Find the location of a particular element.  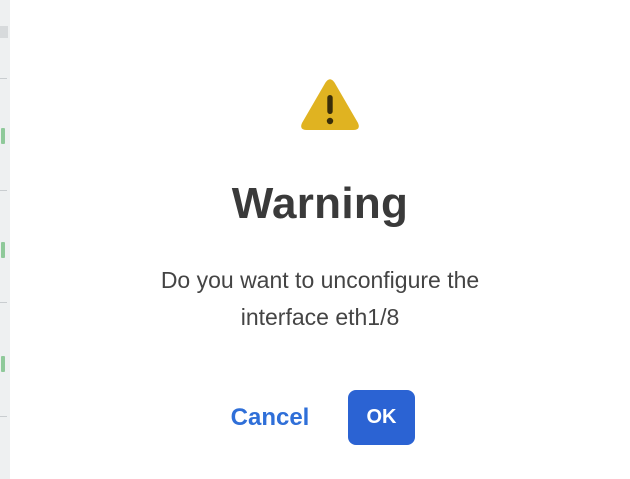

background-edge-element is located at coordinates (4, 32).